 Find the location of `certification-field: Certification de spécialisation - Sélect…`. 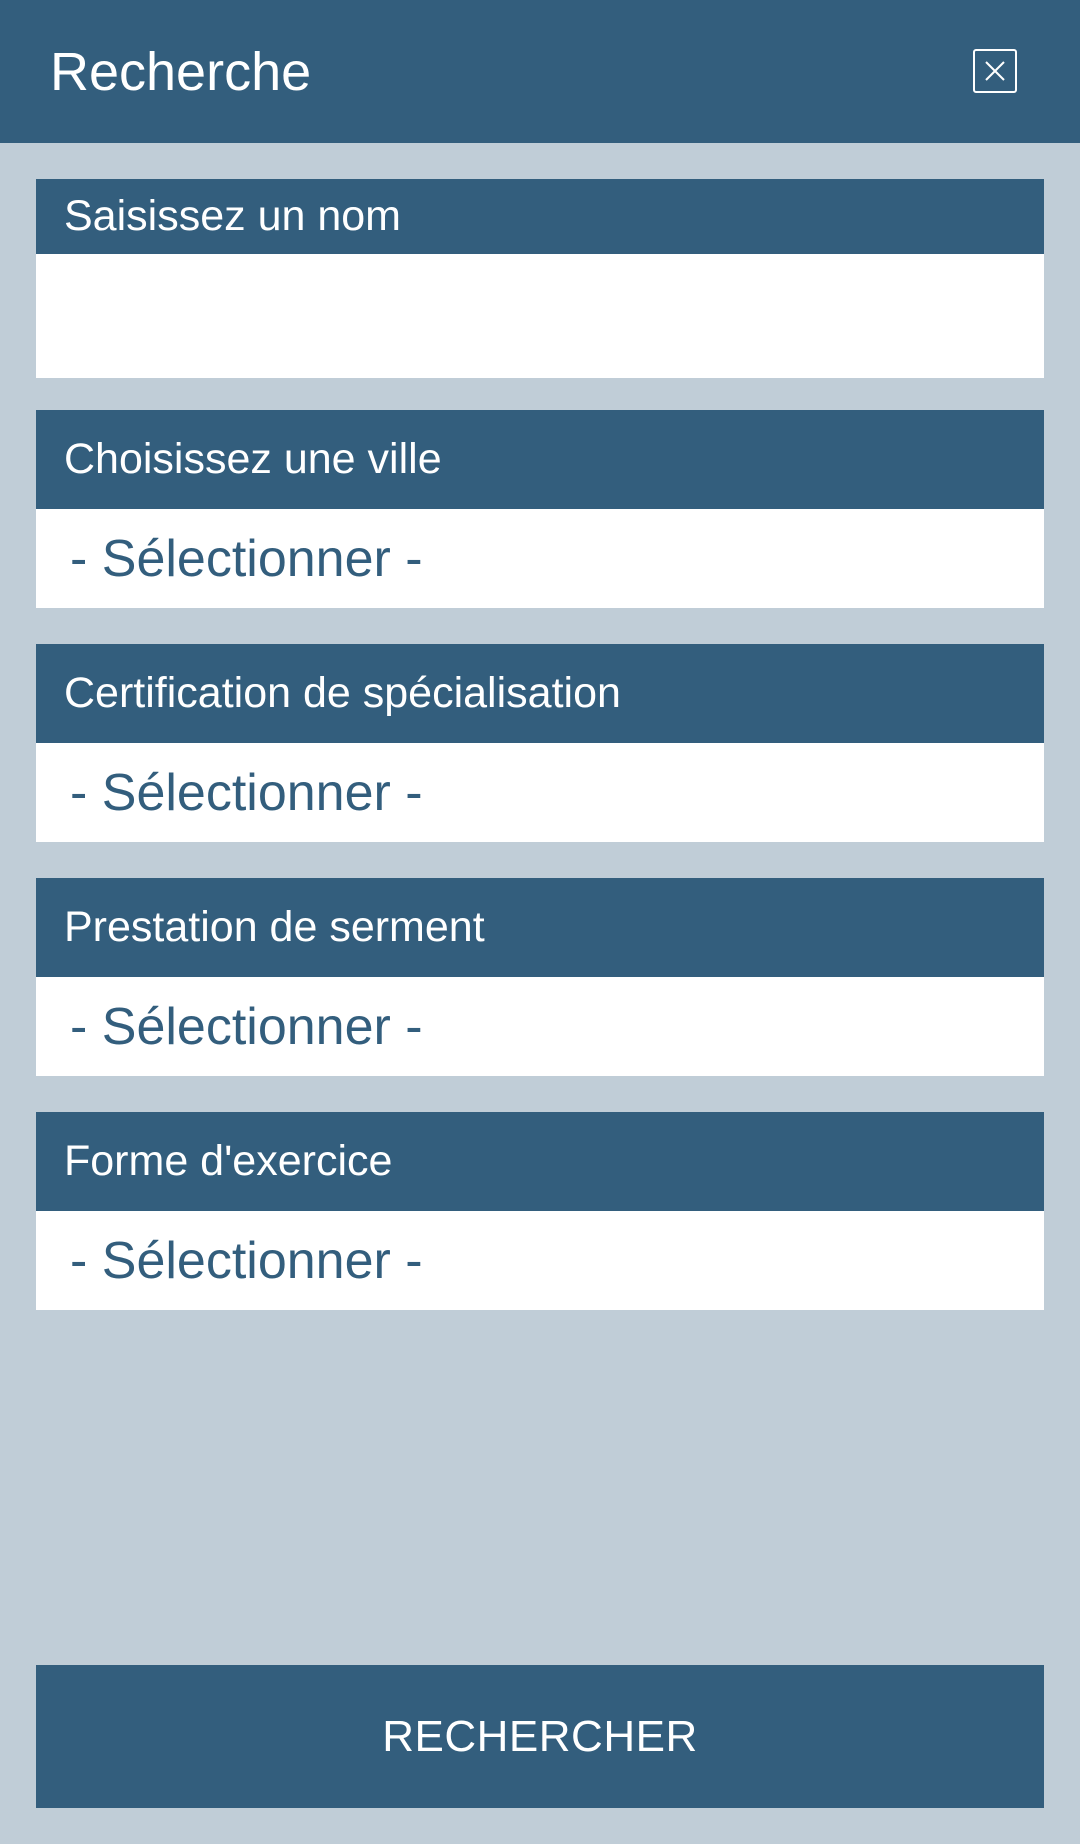

certification-field: Certification de spécialisation - Sélect… is located at coordinates (540, 743).